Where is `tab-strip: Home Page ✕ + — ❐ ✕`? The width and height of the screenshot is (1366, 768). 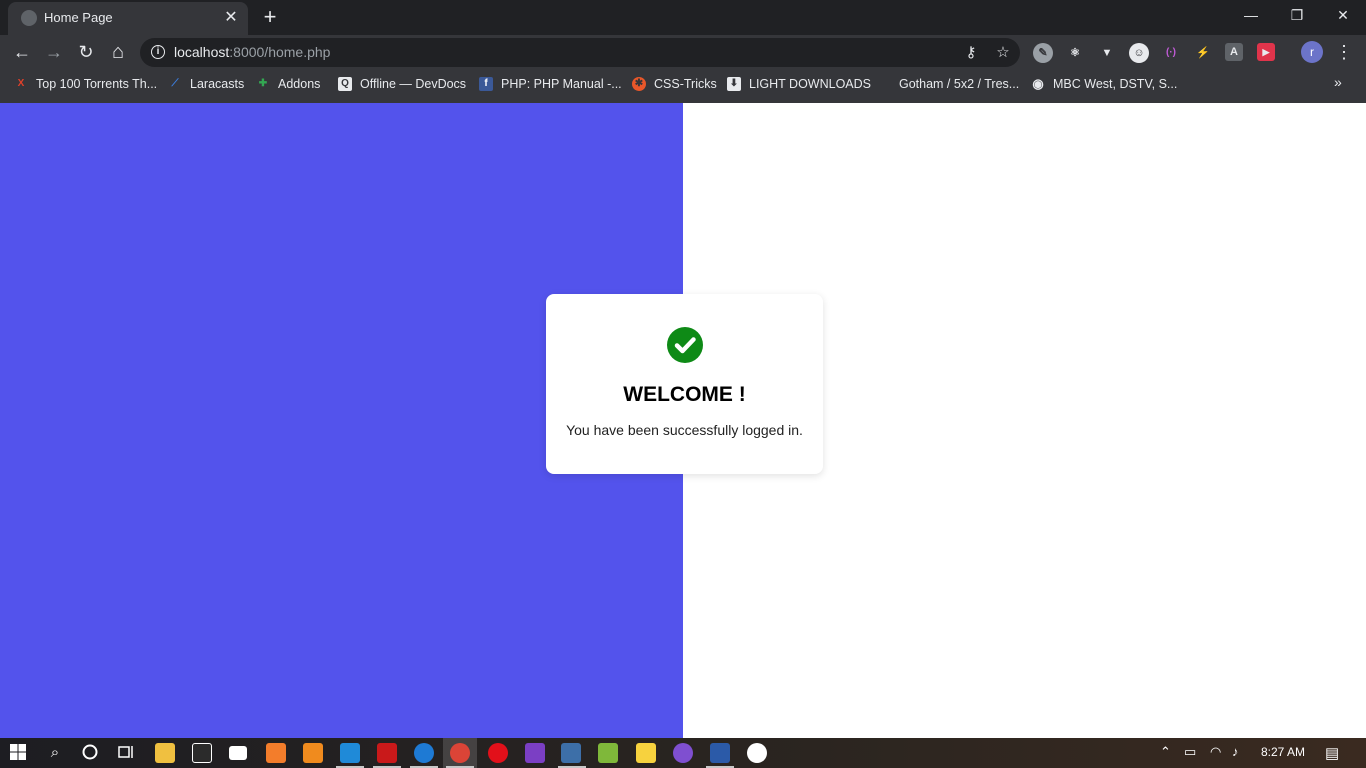
tab-strip: Home Page ✕ + — ❐ ✕ is located at coordinates (683, 17).